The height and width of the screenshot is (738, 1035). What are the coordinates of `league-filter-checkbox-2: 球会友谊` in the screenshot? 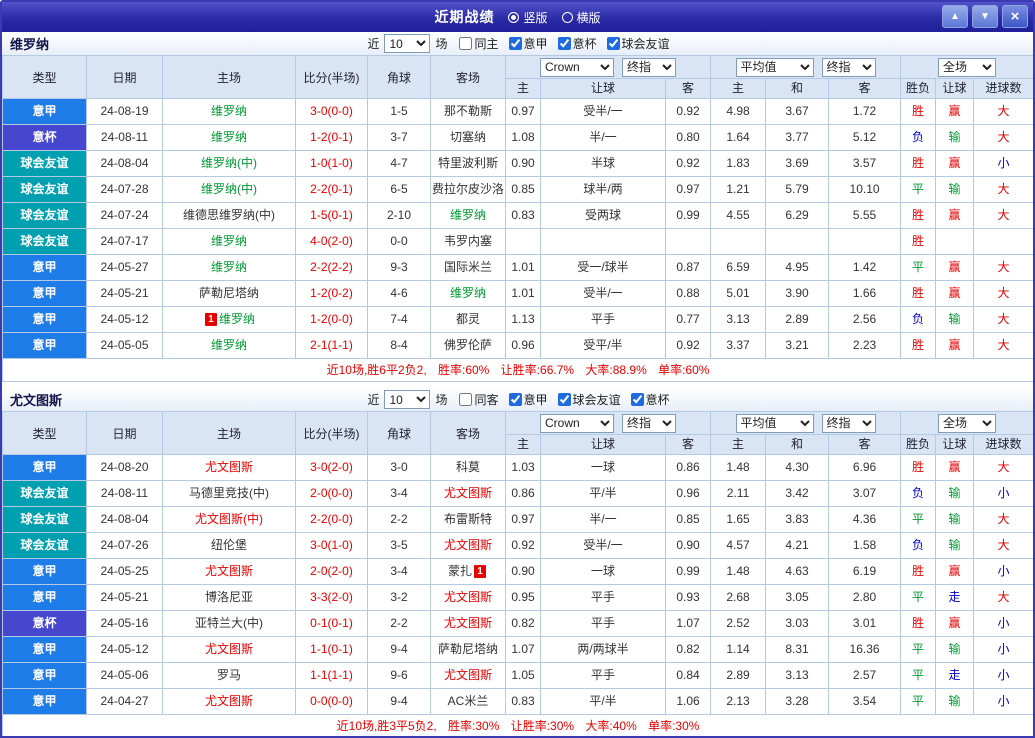 It's located at (635, 43).